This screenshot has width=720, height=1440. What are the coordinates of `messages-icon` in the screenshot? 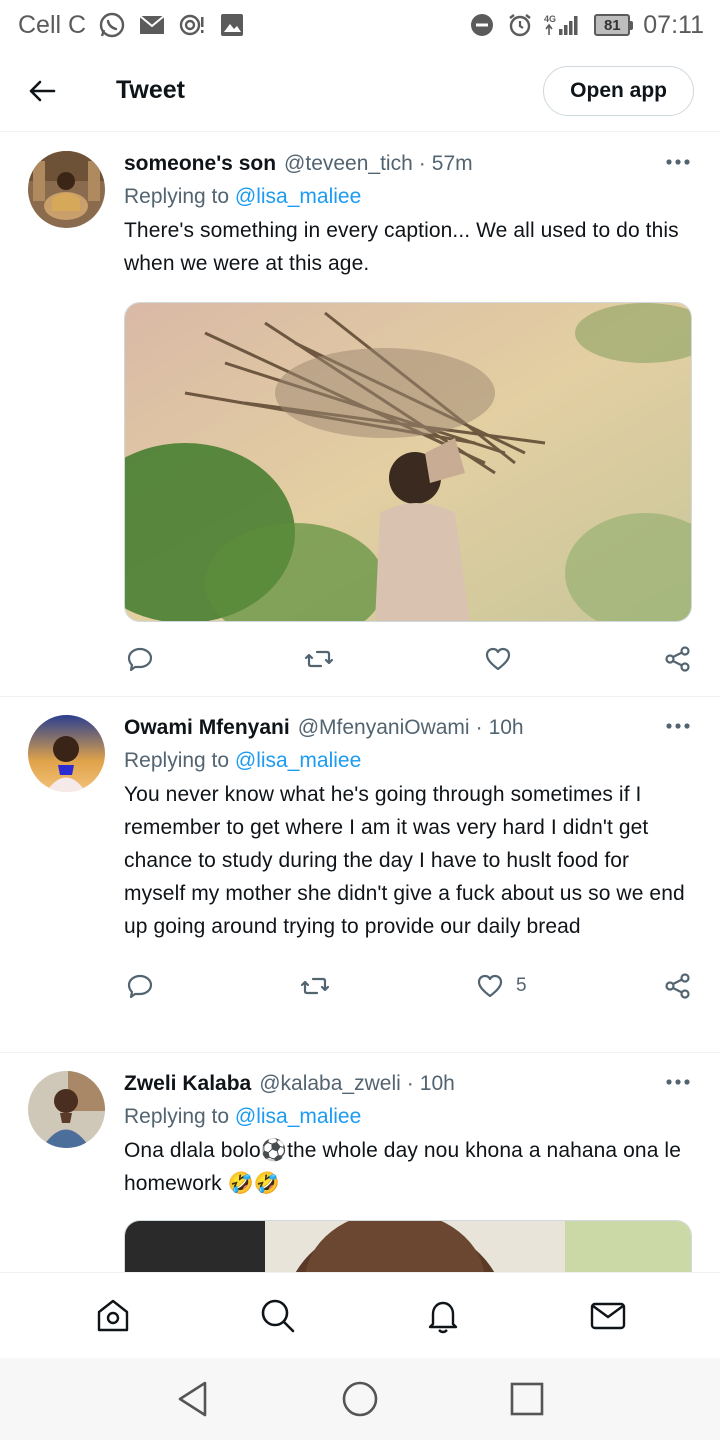 It's located at (607, 1315).